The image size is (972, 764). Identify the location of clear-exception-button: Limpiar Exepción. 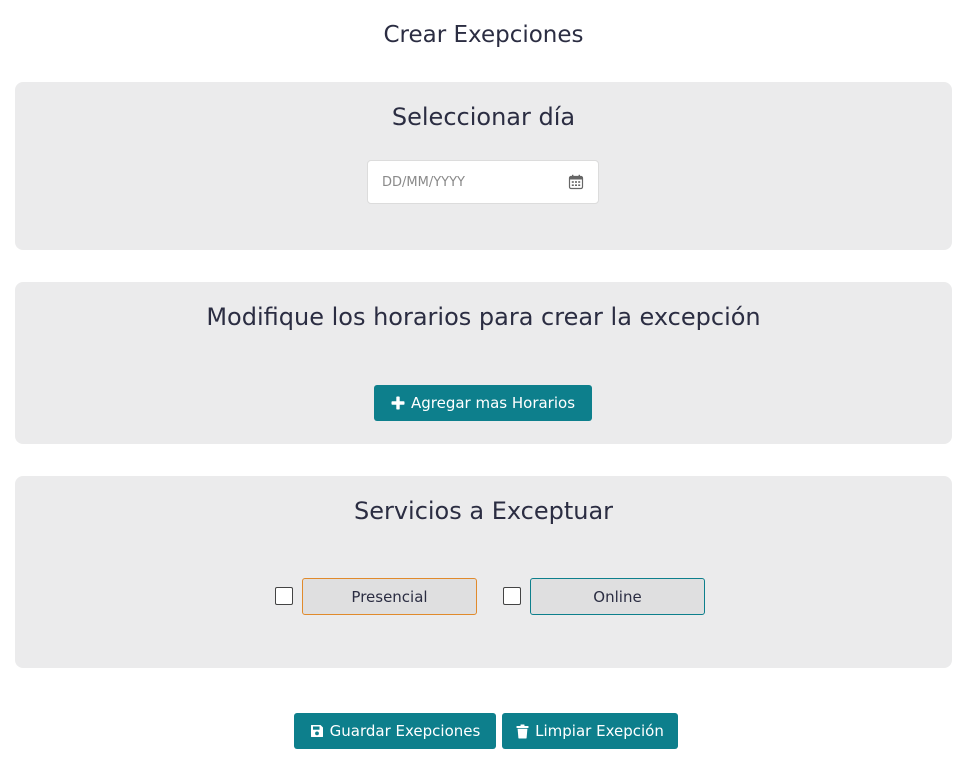
(590, 731).